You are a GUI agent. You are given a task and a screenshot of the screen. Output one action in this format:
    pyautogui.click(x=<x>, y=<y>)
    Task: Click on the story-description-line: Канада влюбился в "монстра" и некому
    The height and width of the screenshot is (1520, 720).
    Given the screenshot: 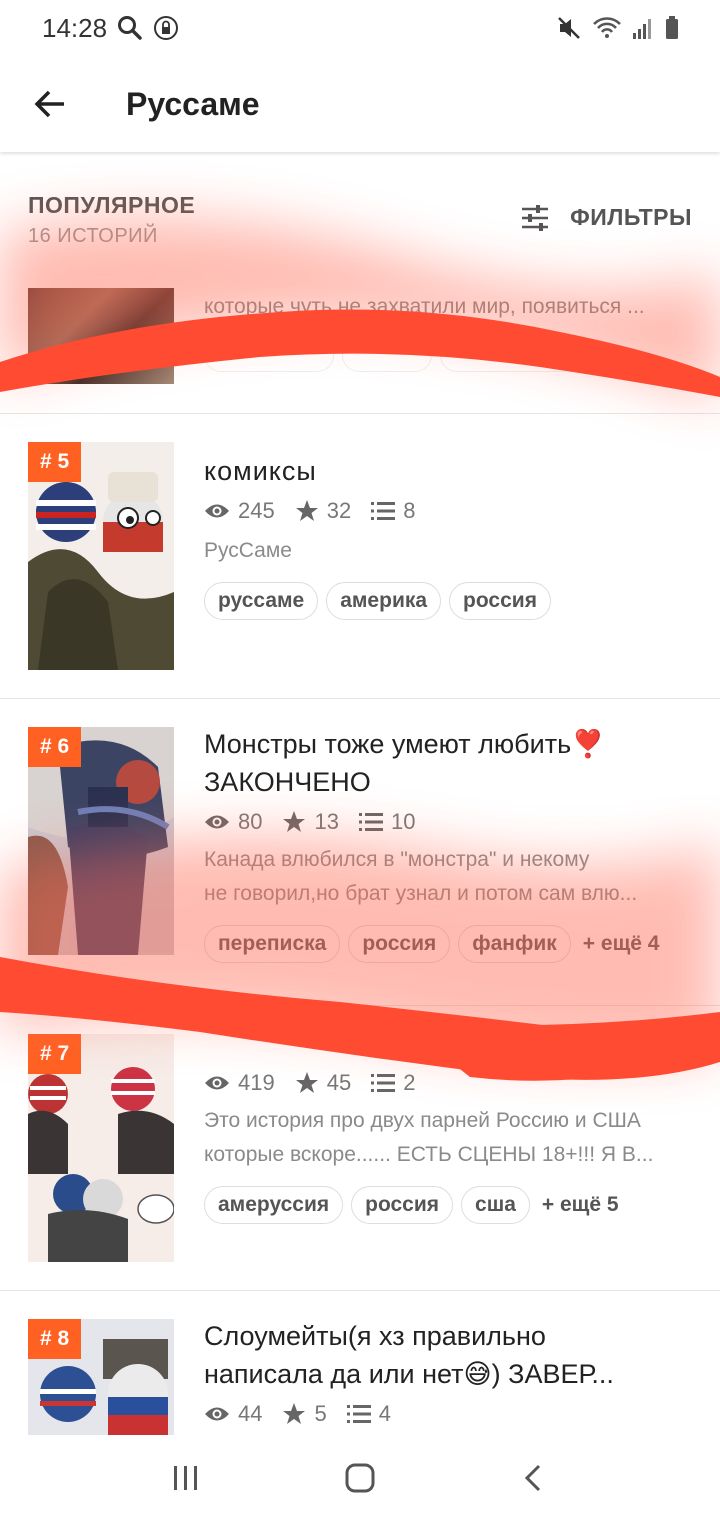 What is the action you would take?
    pyautogui.click(x=397, y=859)
    